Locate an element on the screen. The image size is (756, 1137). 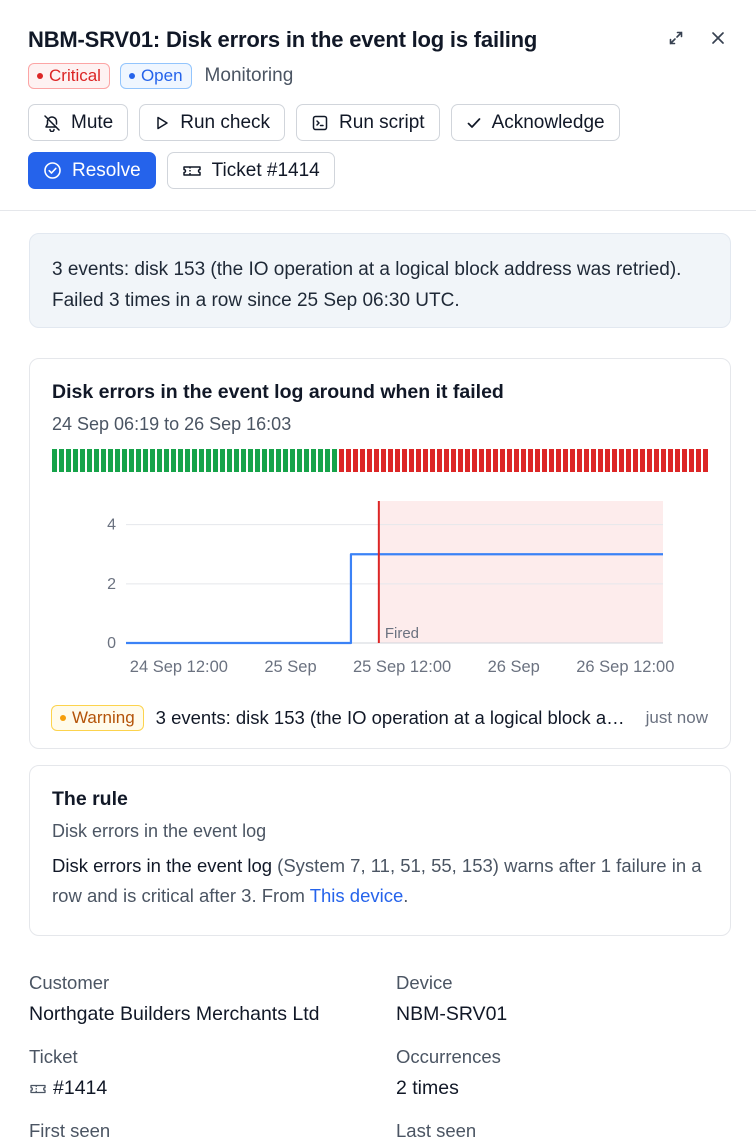
close-icon is located at coordinates (718, 38).